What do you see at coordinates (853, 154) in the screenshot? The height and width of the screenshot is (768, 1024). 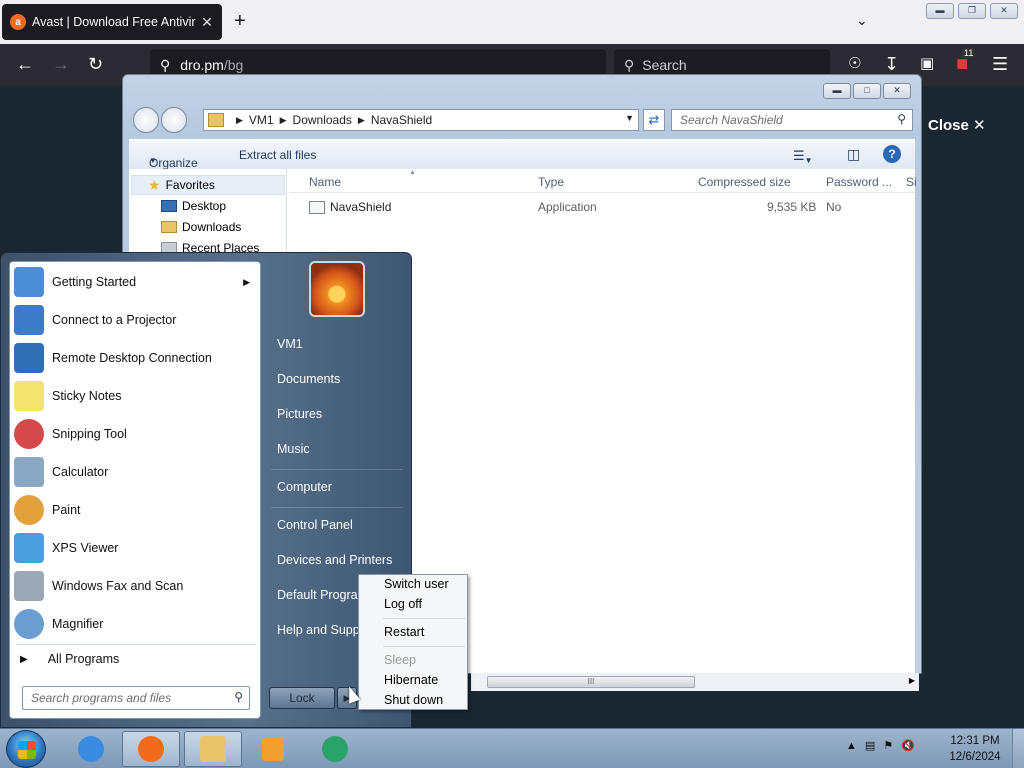 I see `preview-pane-icon: ◫` at bounding box center [853, 154].